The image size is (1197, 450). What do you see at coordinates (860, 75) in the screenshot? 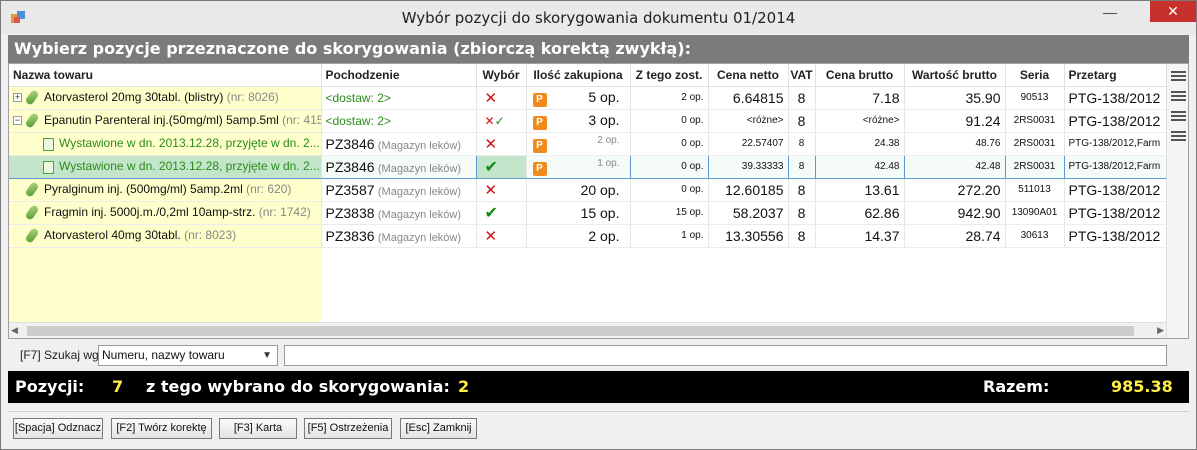
I see `col-gross-header: Cena brutto` at bounding box center [860, 75].